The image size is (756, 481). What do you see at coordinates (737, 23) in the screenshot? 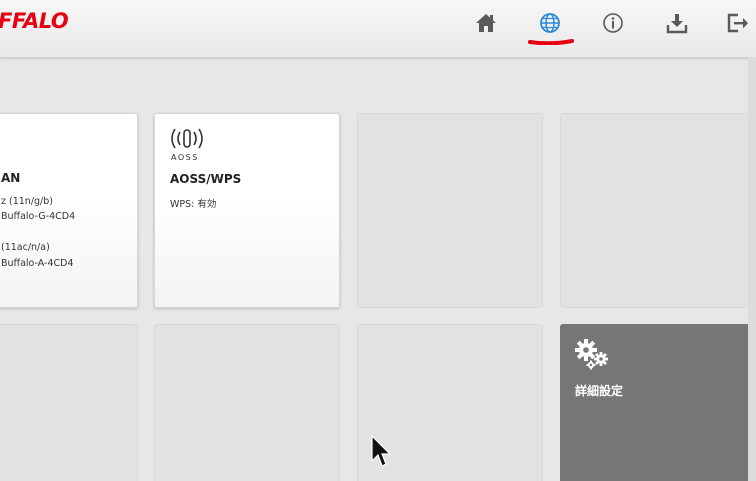
I see `logout-icon` at bounding box center [737, 23].